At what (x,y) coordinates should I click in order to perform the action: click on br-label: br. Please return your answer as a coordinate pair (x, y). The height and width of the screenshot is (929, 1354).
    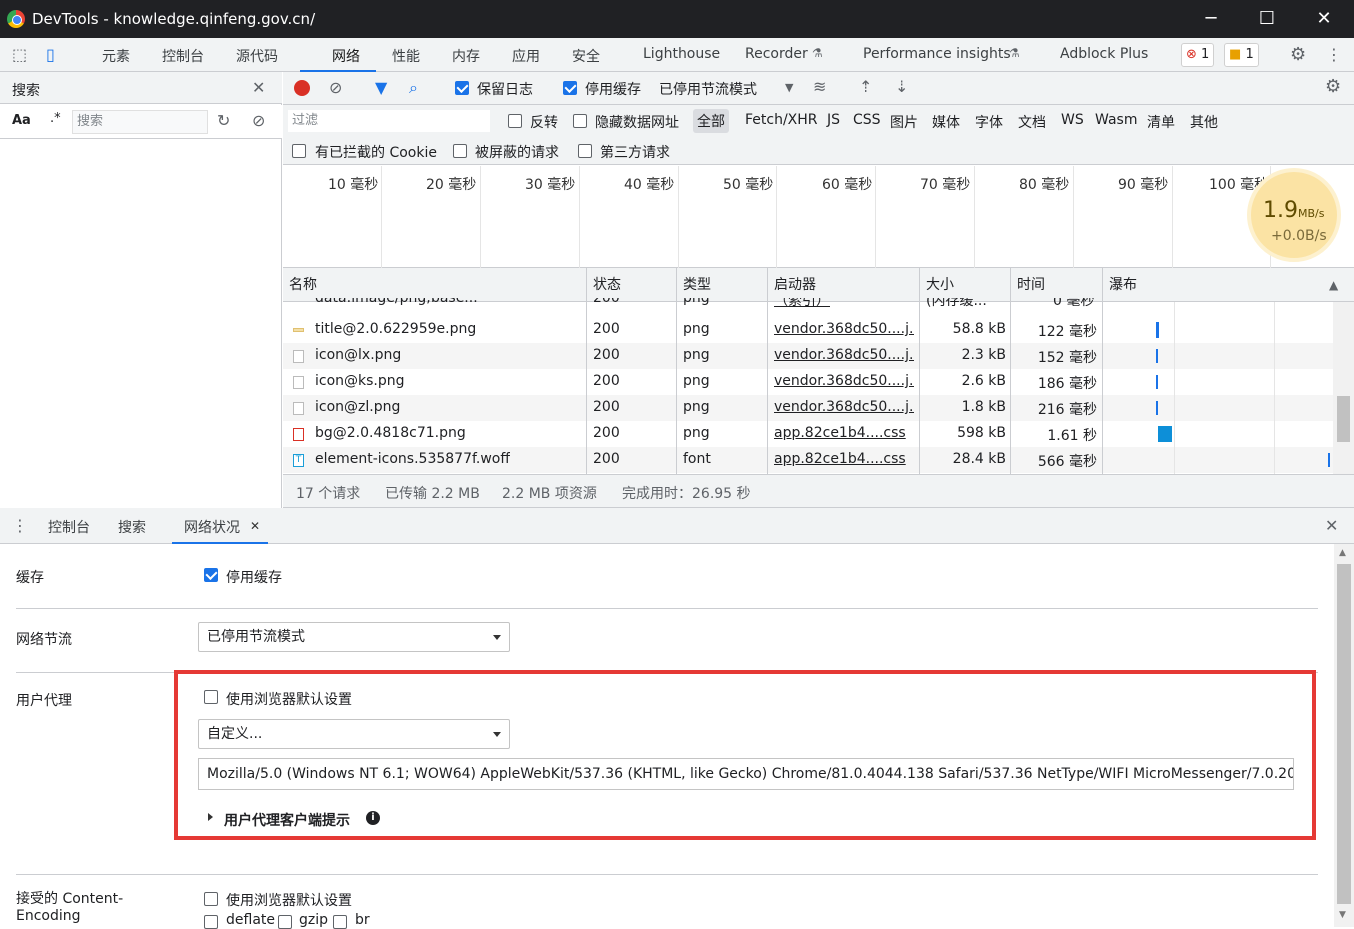
    Looking at the image, I should click on (362, 920).